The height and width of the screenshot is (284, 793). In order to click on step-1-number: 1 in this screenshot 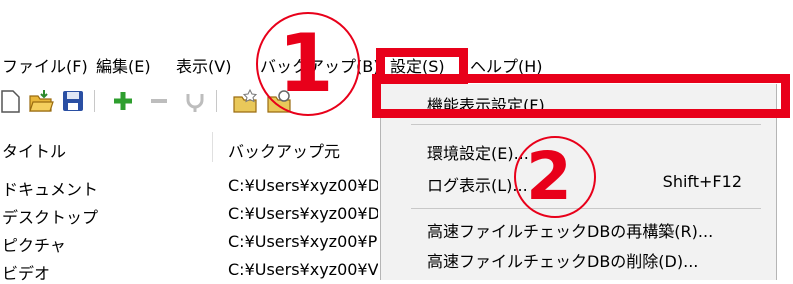, I will do `click(306, 63)`.